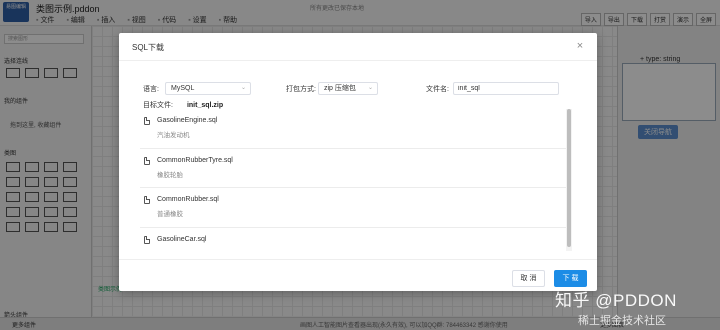  I want to click on list-item: CommonRubber.sql 普通橡胶, so click(356, 208).